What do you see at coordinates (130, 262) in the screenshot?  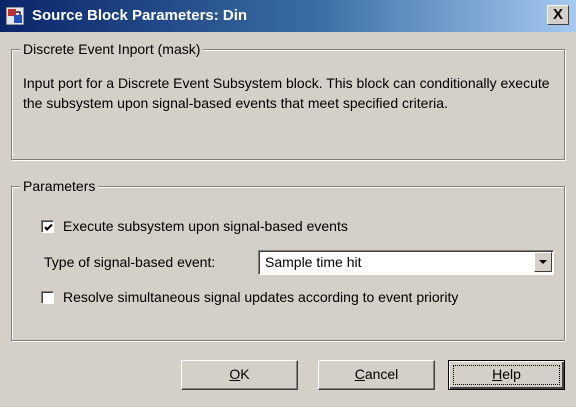 I see `event-type-label: Type of signal-based event:` at bounding box center [130, 262].